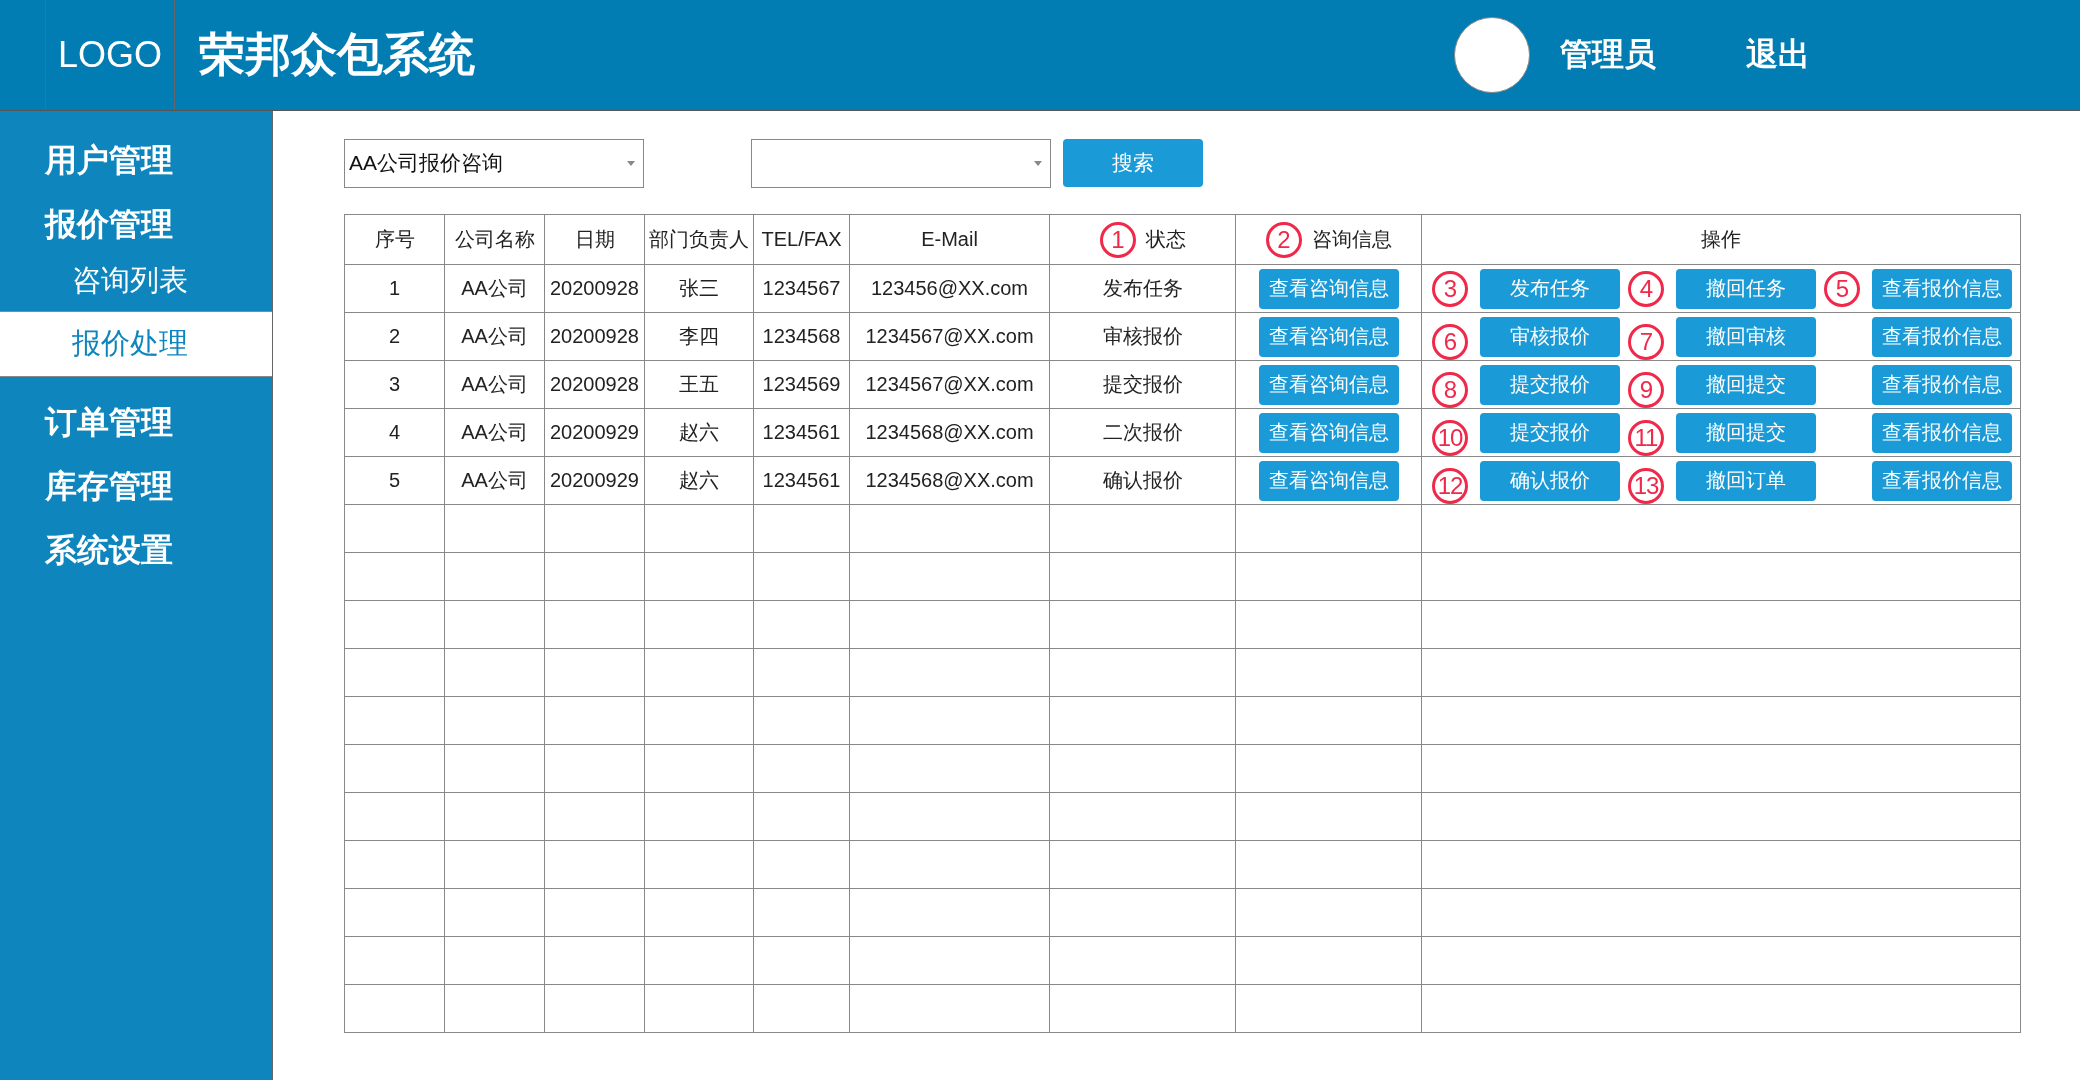  Describe the element at coordinates (1550, 480) in the screenshot. I see `action-button: 确认报价` at that location.